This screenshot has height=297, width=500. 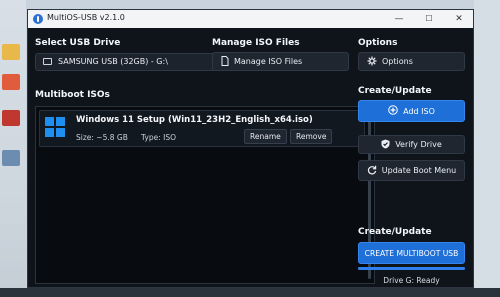 I want to click on window-title: MultiOS-USB v2.1.0, so click(x=86, y=17).